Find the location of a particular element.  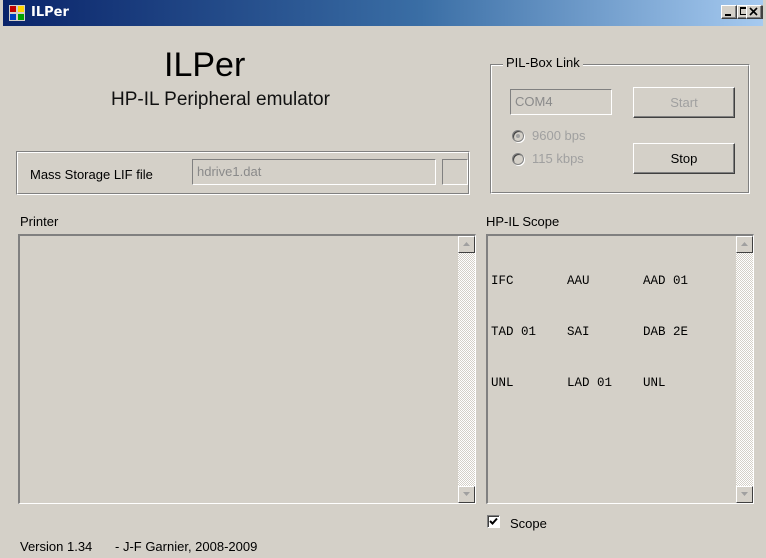

window-title: ILPer is located at coordinates (50, 12).